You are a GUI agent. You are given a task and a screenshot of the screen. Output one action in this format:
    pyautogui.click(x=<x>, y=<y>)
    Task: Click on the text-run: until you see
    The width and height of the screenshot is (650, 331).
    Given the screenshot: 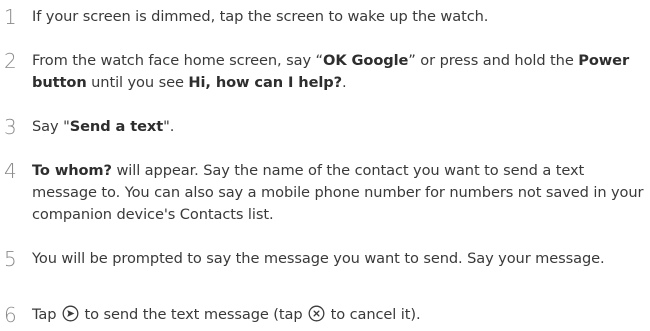 What is the action you would take?
    pyautogui.click(x=137, y=82)
    